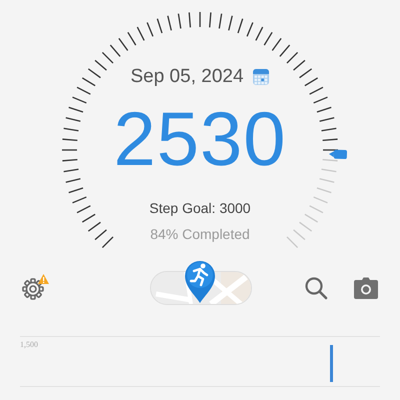 This screenshot has height=400, width=400. What do you see at coordinates (200, 140) in the screenshot?
I see `step-count: 2530` at bounding box center [200, 140].